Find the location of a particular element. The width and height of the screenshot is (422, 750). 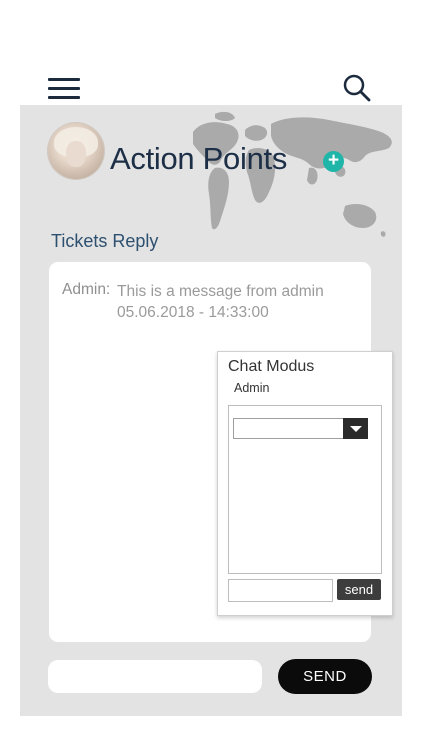

world-map-background is located at coordinates (292, 174).